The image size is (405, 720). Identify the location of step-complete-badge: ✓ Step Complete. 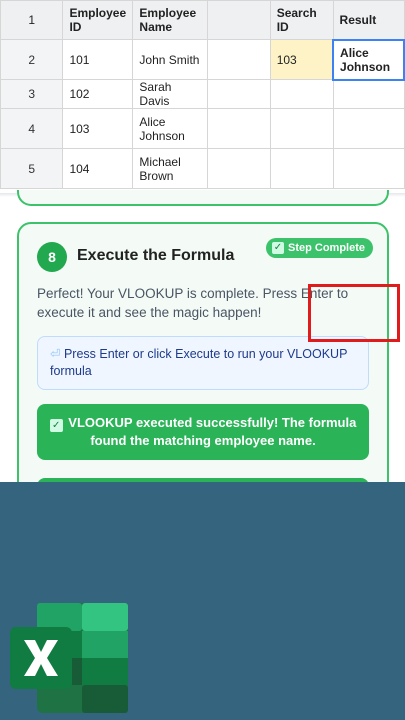
(319, 248).